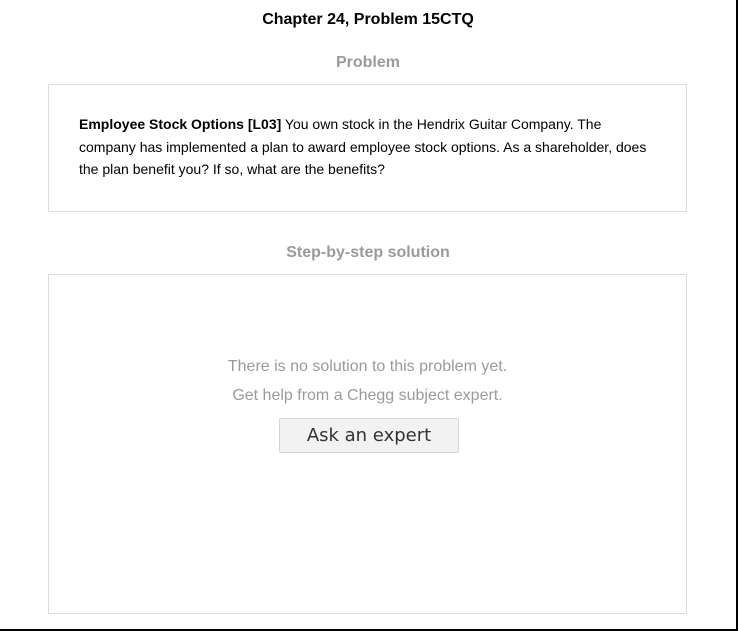 The width and height of the screenshot is (738, 631). I want to click on ask-expert-button: Ask an expert, so click(369, 435).